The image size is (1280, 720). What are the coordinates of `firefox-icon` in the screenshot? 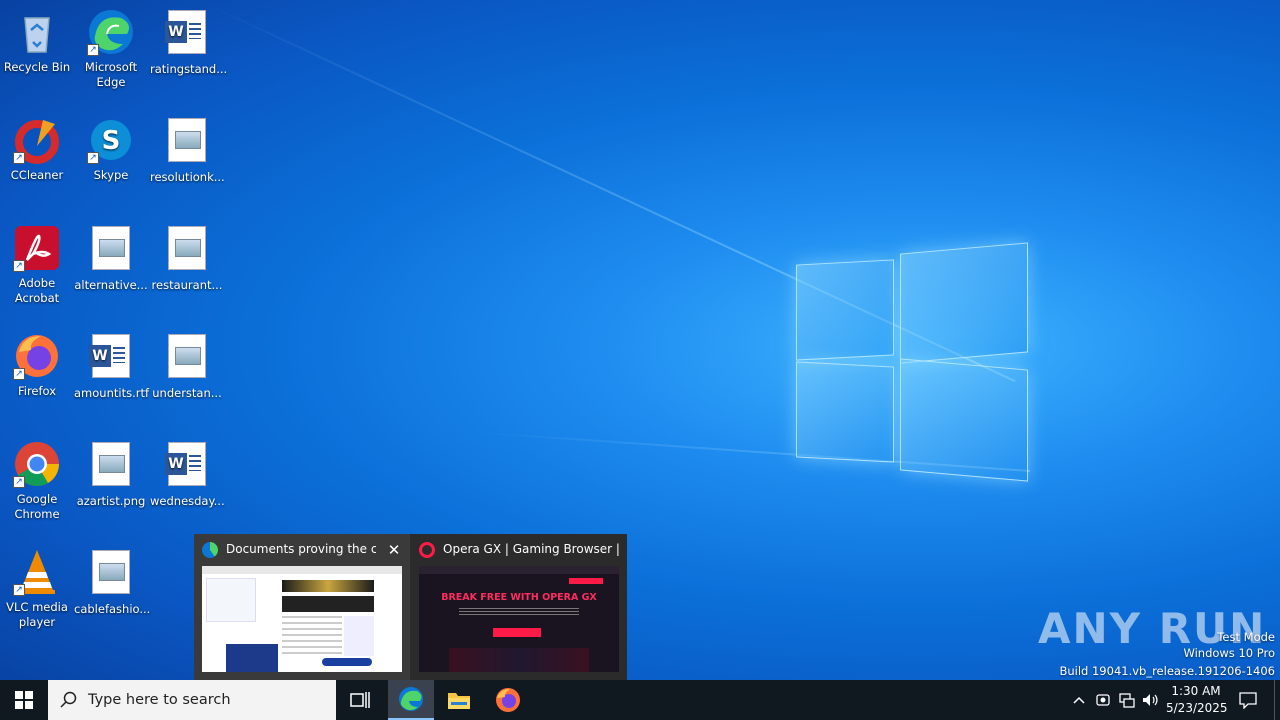 It's located at (508, 700).